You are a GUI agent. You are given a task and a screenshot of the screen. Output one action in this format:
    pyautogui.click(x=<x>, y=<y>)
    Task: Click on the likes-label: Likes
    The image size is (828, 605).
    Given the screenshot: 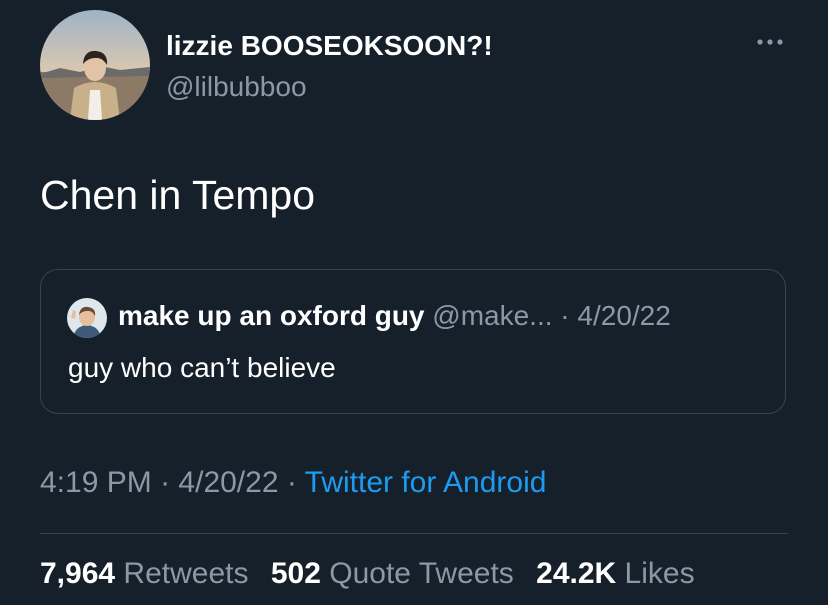 What is the action you would take?
    pyautogui.click(x=659, y=573)
    